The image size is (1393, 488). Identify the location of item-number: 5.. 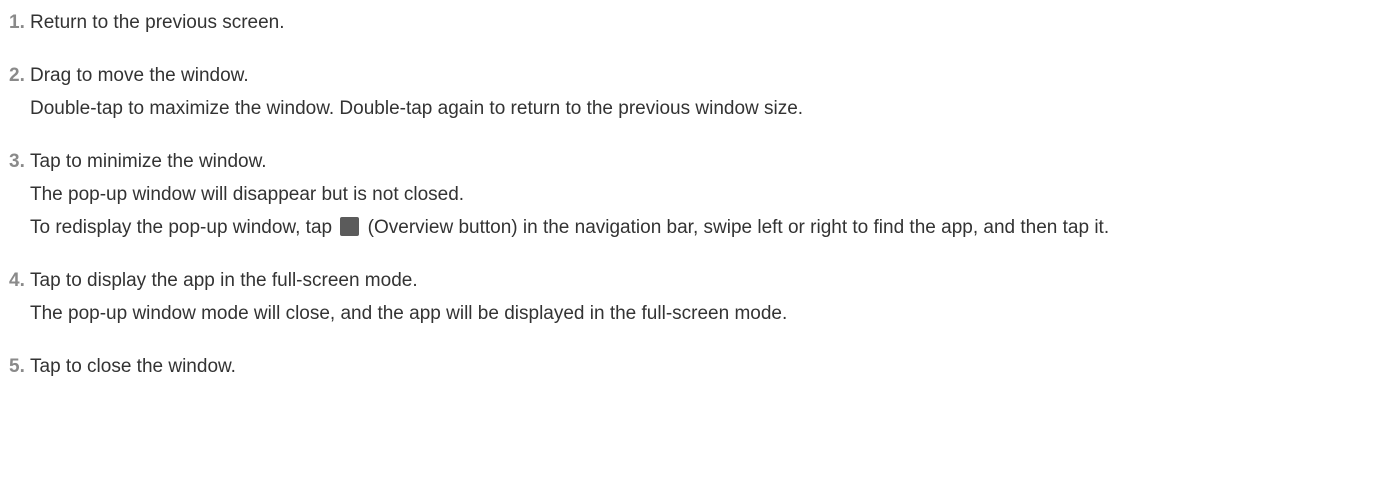
(17, 366).